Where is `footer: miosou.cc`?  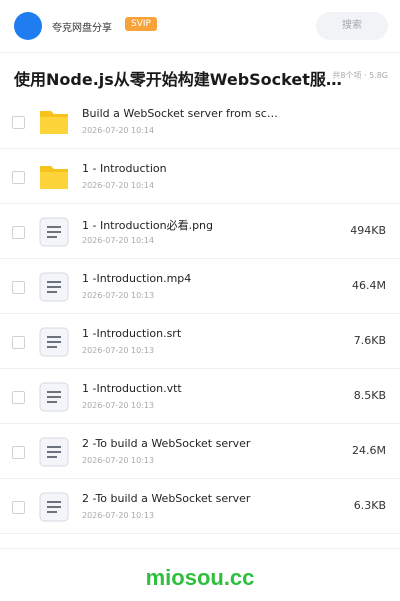 footer: miosou.cc is located at coordinates (200, 574).